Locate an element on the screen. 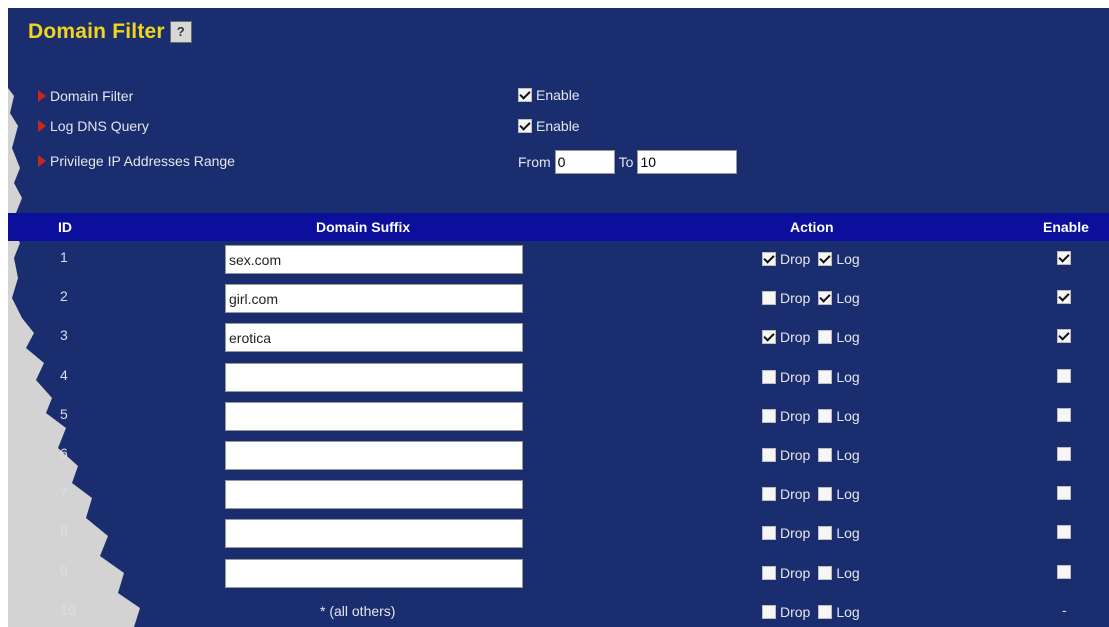 The width and height of the screenshot is (1109, 627). row-id: 6 is located at coordinates (64, 452).